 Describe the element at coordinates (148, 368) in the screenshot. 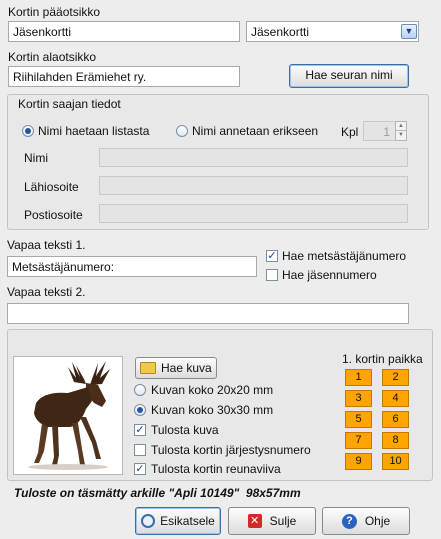

I see `folder-icon` at that location.